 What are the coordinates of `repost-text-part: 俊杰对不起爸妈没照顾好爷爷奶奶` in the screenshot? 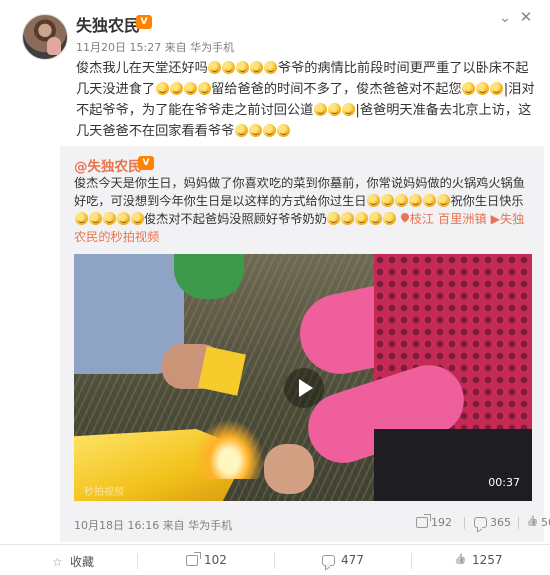 It's located at (235, 219).